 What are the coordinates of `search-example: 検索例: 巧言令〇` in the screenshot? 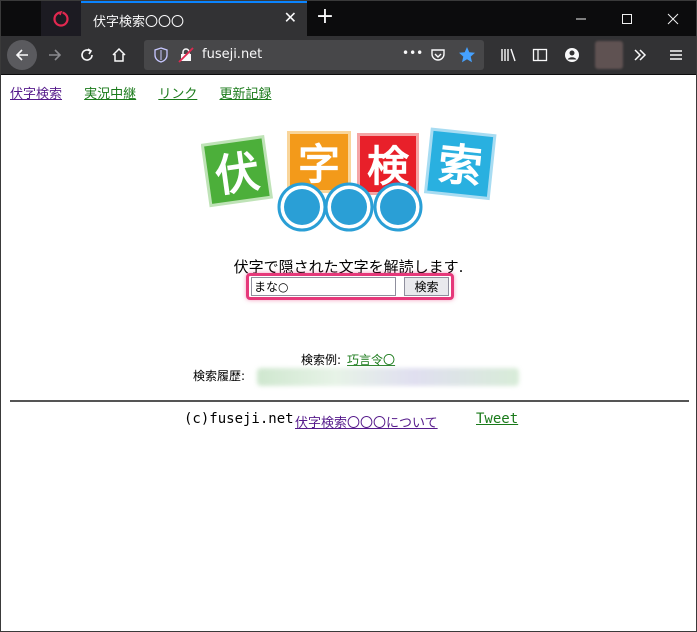 It's located at (348, 359).